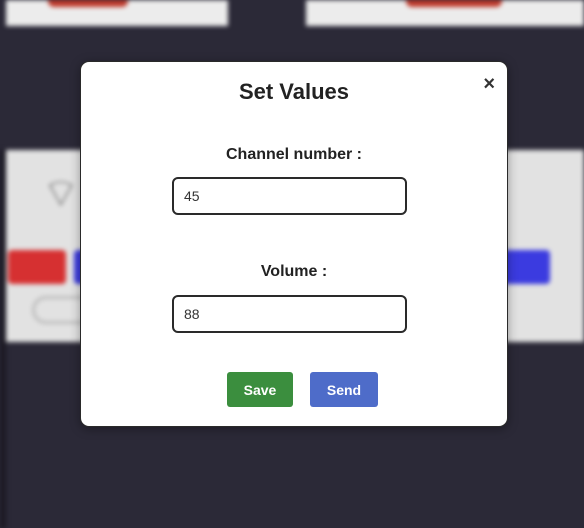  Describe the element at coordinates (289, 314) in the screenshot. I see `volume-input` at that location.